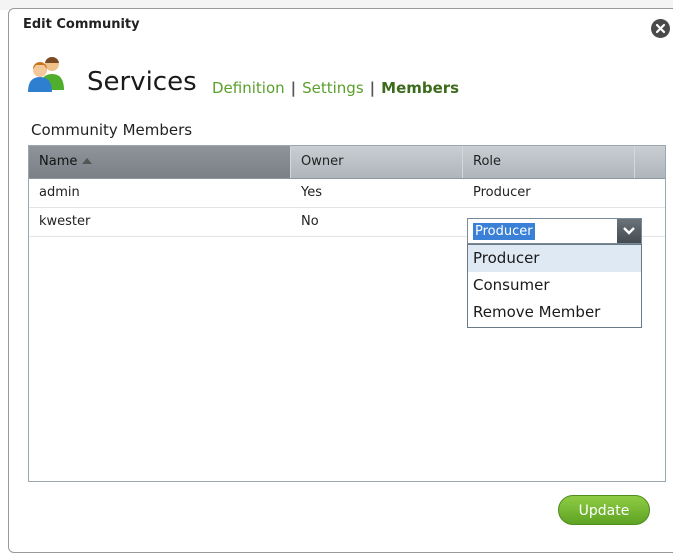 The width and height of the screenshot is (673, 553). Describe the element at coordinates (660, 28) in the screenshot. I see `close-icon` at that location.